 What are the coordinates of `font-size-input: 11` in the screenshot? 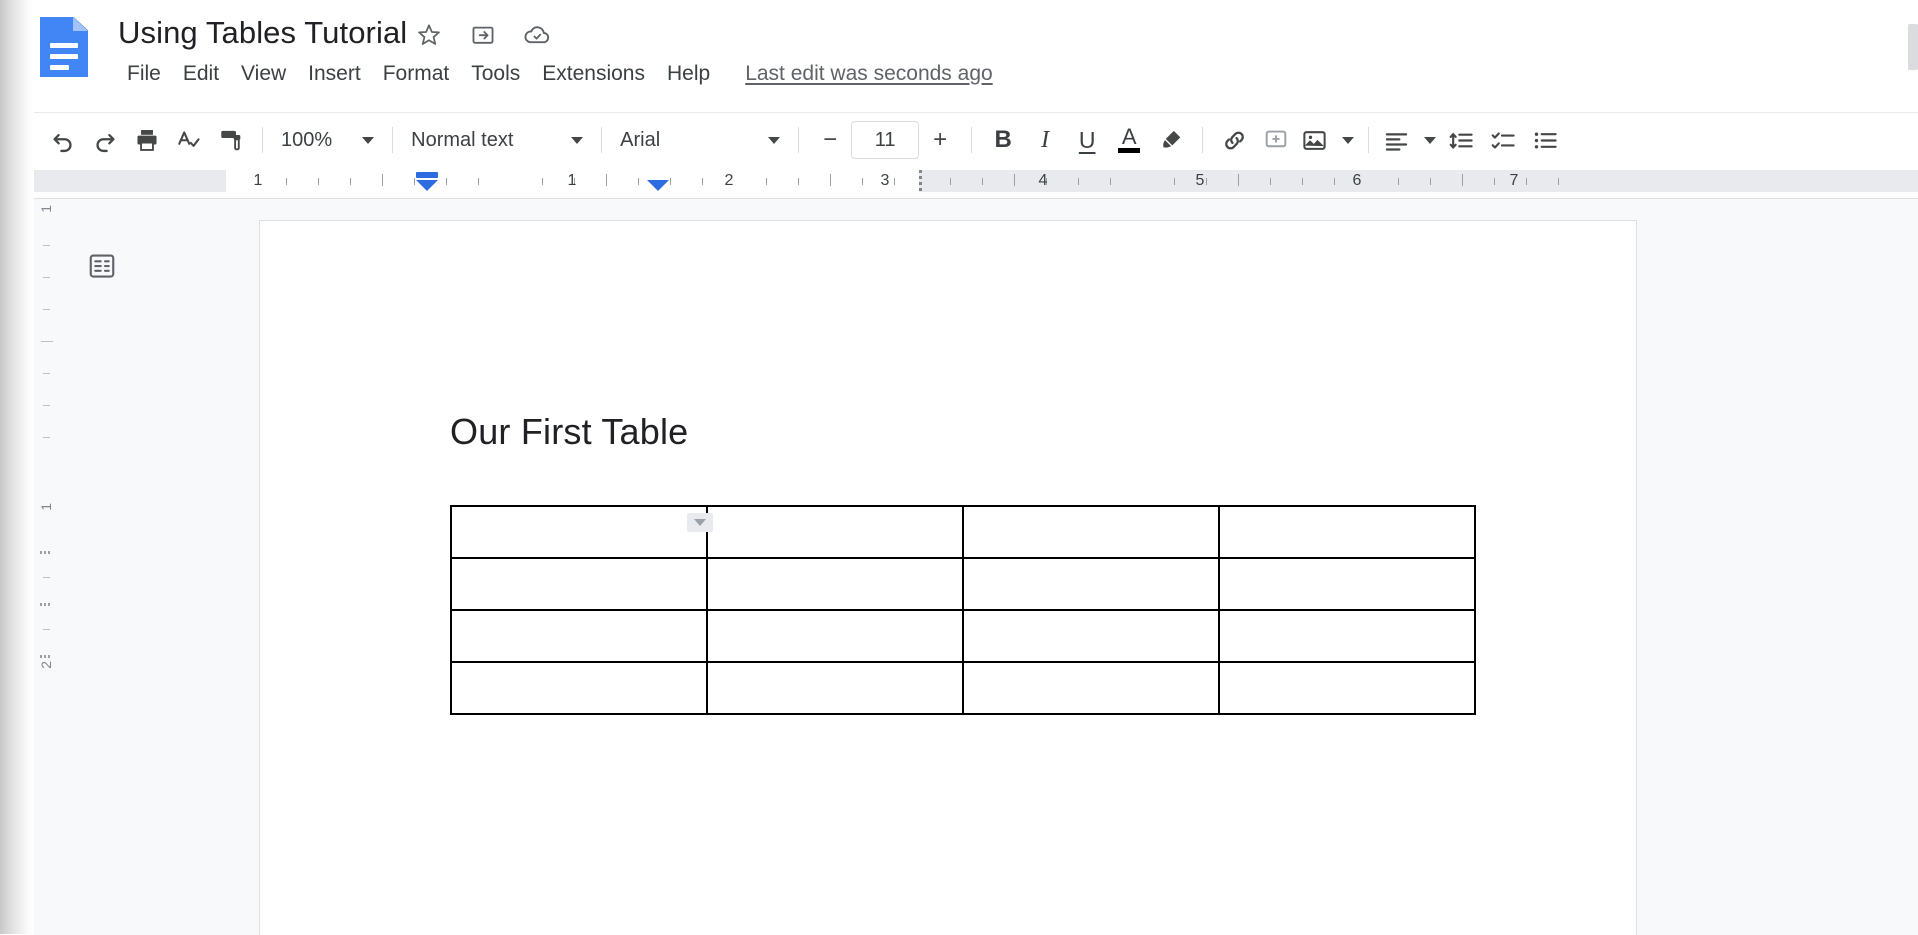 It's located at (885, 140).